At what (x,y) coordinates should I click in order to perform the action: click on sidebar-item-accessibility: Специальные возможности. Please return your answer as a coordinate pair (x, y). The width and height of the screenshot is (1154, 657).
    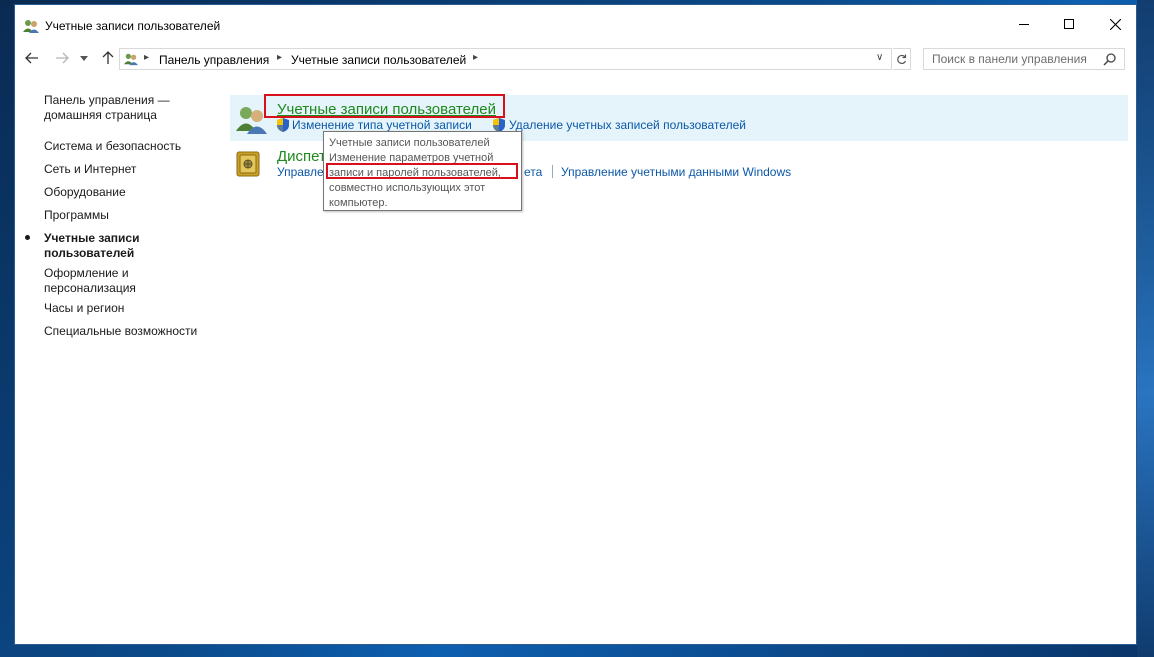
    Looking at the image, I should click on (120, 331).